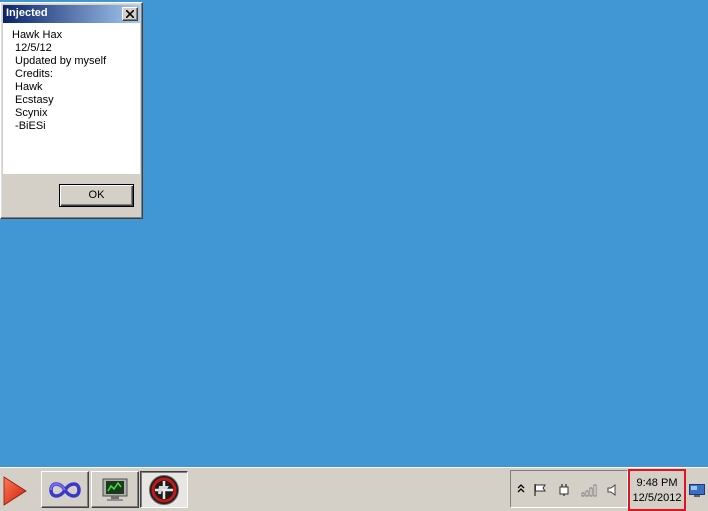  Describe the element at coordinates (612, 490) in the screenshot. I see `speaker-icon` at that location.